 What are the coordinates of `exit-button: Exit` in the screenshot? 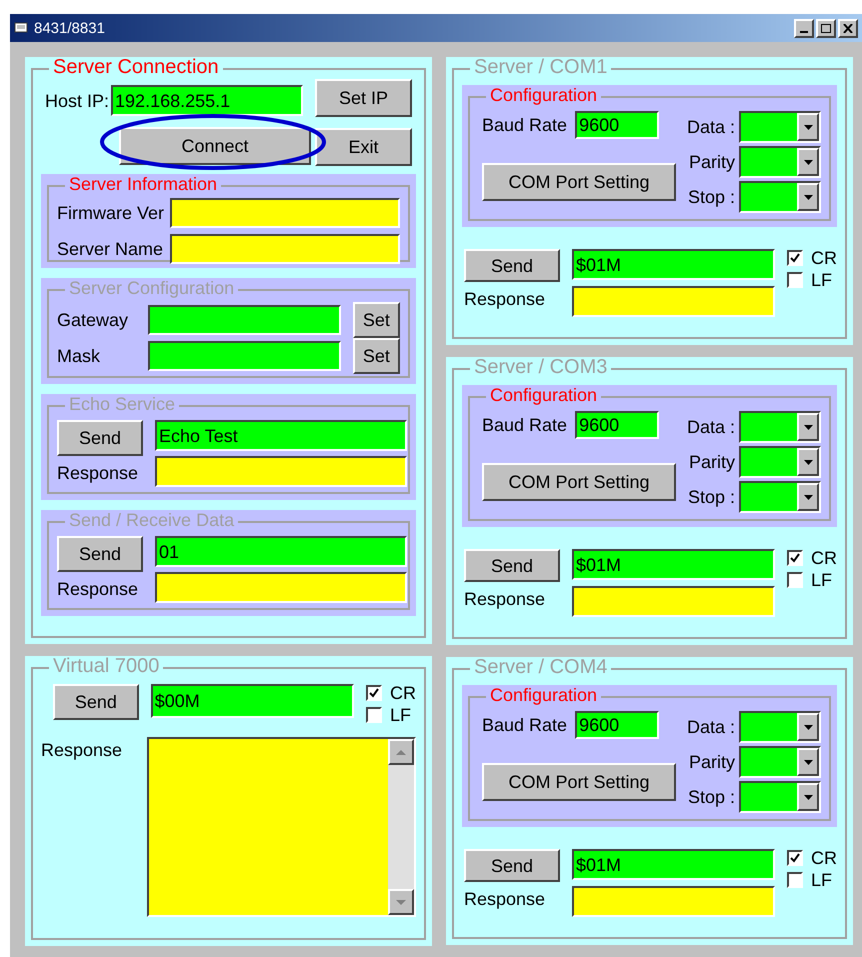 It's located at (363, 147).